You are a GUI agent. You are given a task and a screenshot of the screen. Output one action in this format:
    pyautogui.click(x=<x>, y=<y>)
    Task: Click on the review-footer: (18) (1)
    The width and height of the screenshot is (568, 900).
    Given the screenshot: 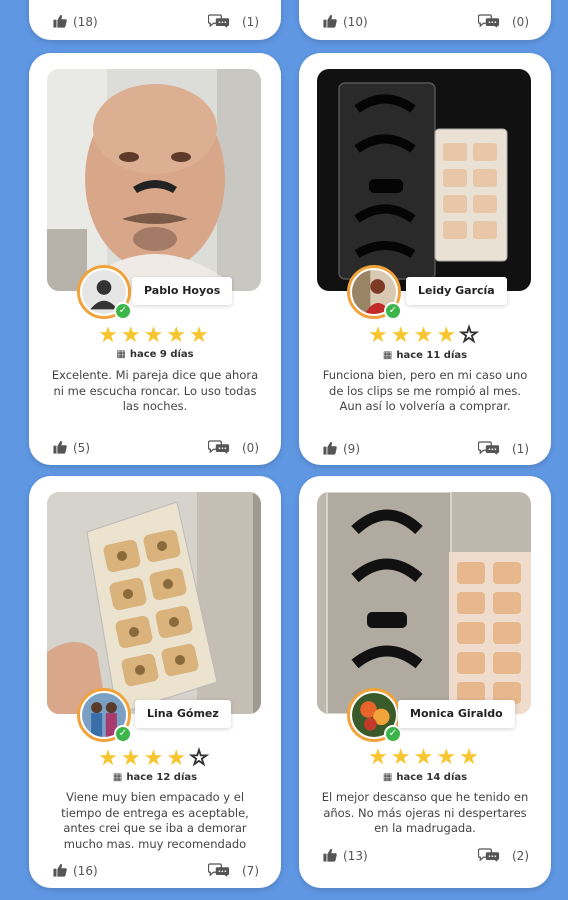 What is the action you would take?
    pyautogui.click(x=156, y=22)
    